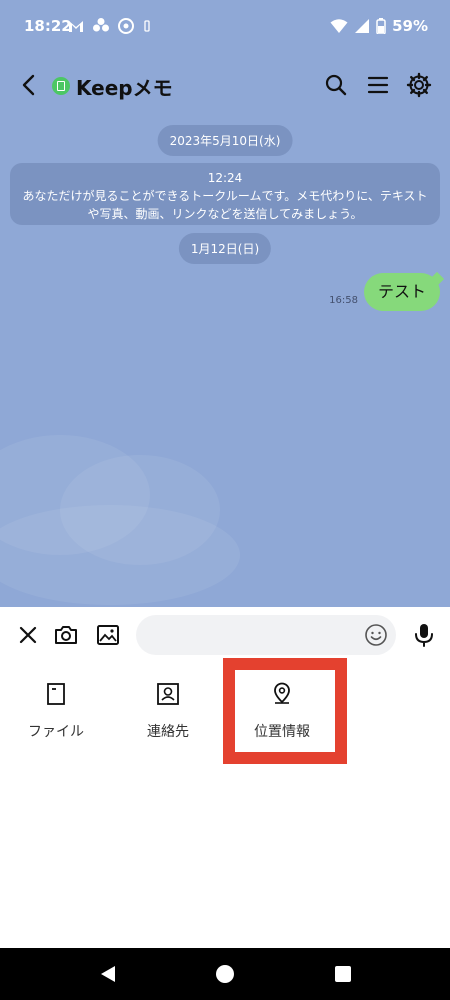 This screenshot has width=450, height=1000. Describe the element at coordinates (30, 85) in the screenshot. I see `back-icon` at that location.